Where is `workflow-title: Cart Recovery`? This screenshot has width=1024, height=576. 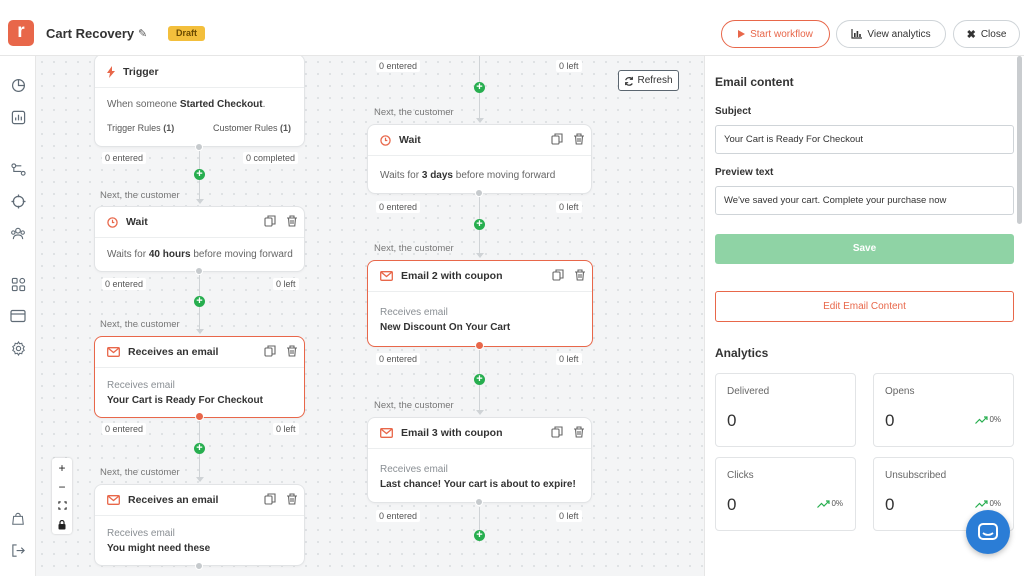
workflow-title: Cart Recovery is located at coordinates (90, 33).